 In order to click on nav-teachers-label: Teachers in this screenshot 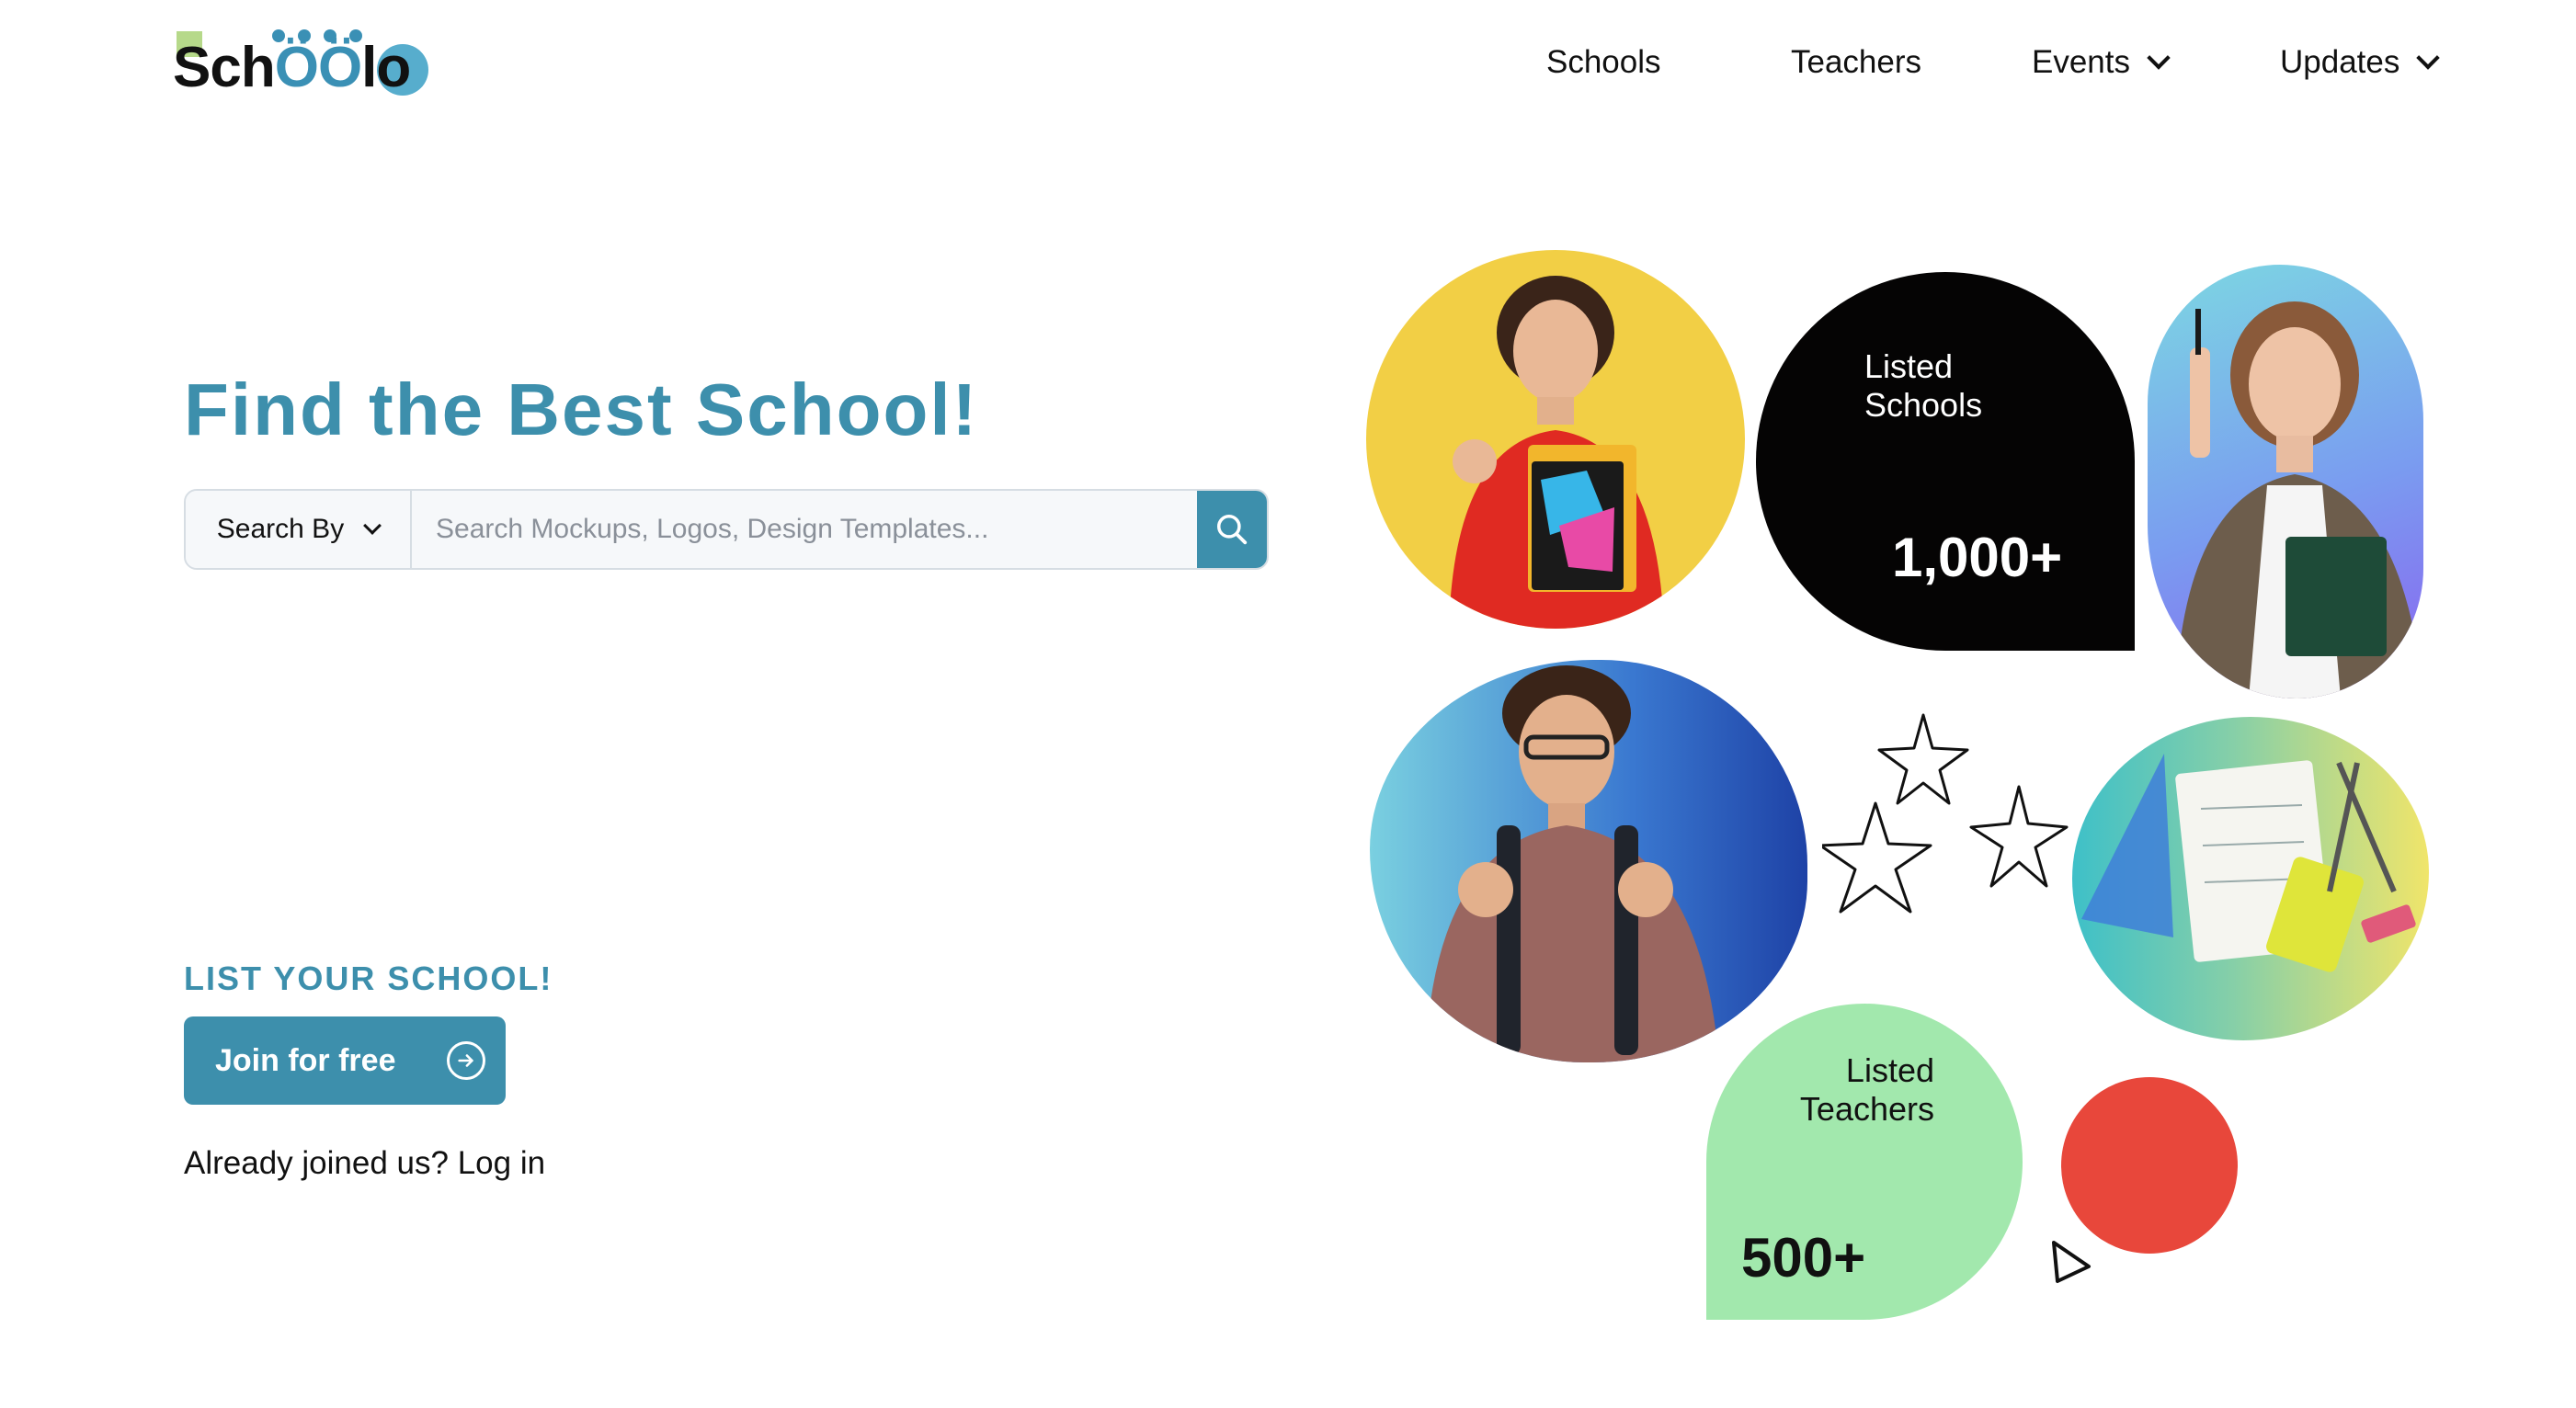, I will do `click(1856, 62)`.